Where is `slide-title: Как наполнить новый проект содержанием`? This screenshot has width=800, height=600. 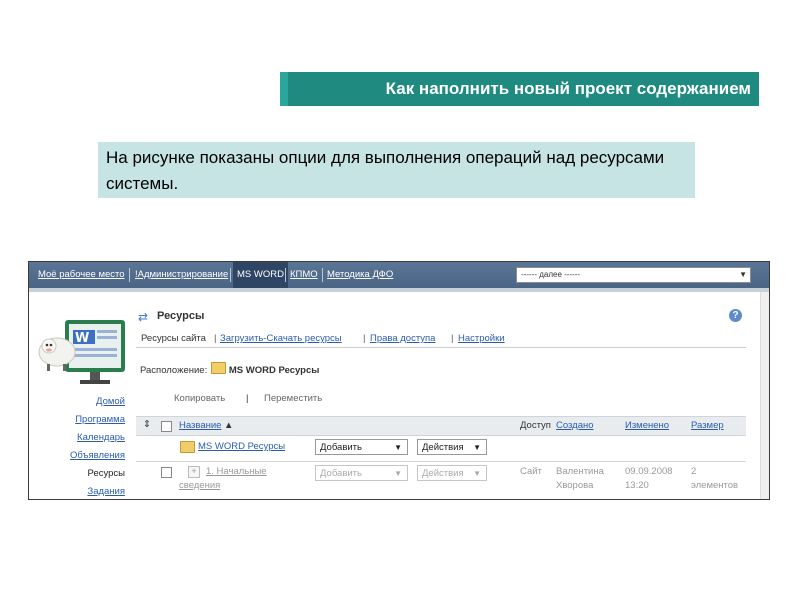 slide-title: Как наполнить новый проект содержанием is located at coordinates (568, 88).